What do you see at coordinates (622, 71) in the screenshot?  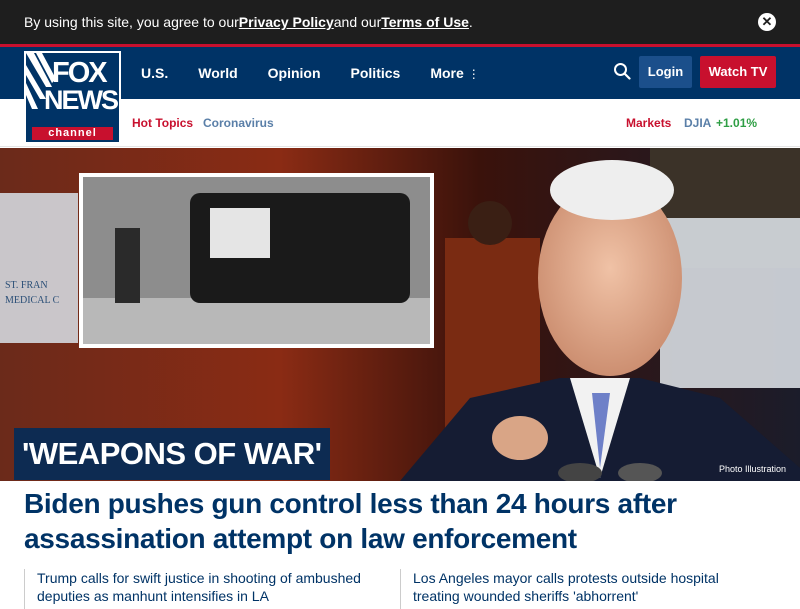 I see `search-icon` at bounding box center [622, 71].